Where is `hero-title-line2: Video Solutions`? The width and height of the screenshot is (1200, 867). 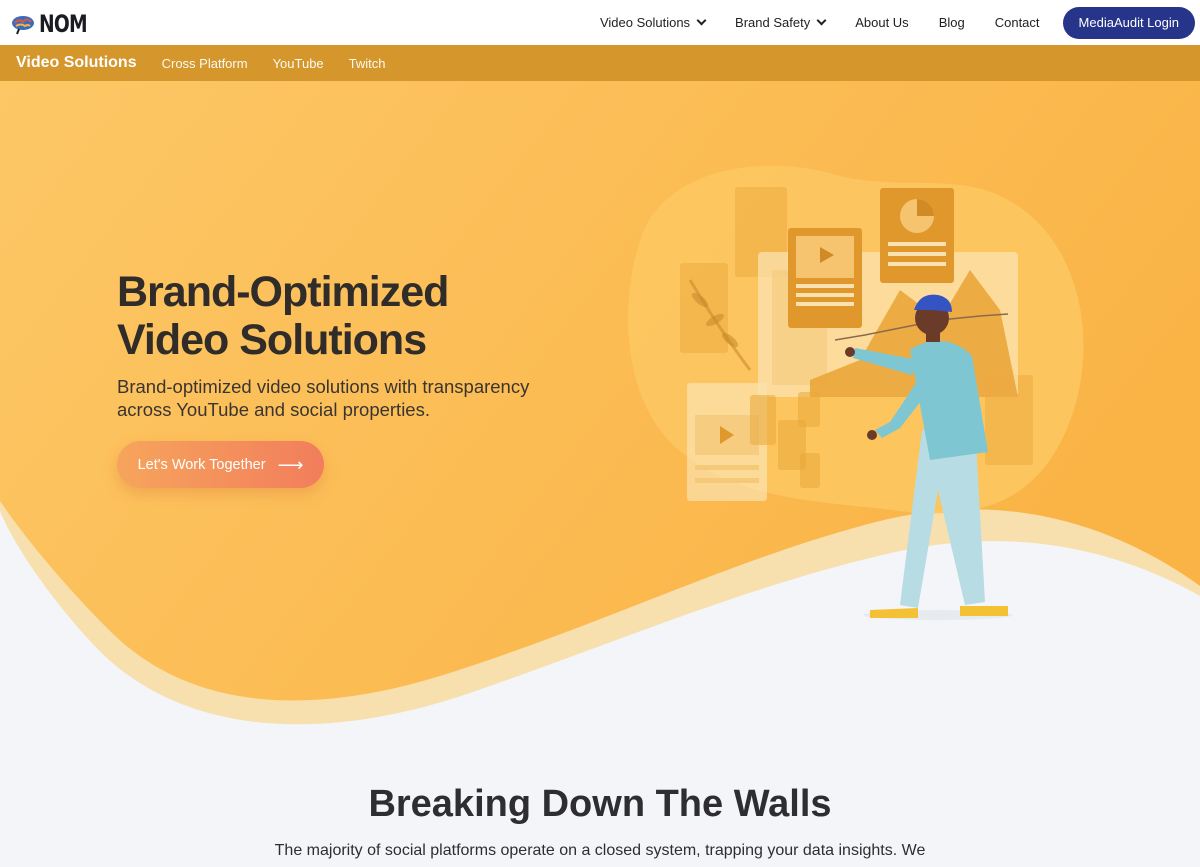
hero-title-line2: Video Solutions is located at coordinates (272, 340).